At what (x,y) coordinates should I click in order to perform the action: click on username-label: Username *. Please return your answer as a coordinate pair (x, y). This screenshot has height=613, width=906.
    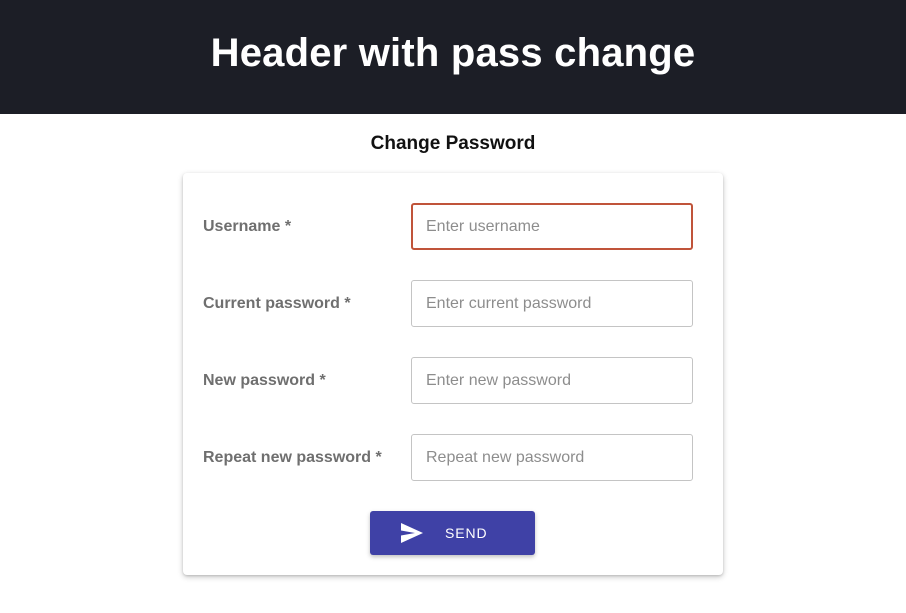
    Looking at the image, I should click on (247, 226).